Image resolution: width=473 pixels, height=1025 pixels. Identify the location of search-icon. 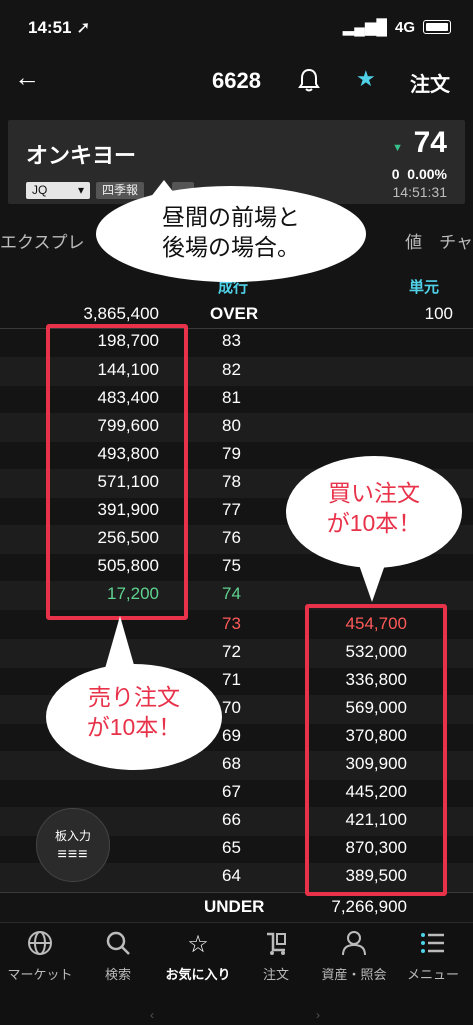
(118, 946).